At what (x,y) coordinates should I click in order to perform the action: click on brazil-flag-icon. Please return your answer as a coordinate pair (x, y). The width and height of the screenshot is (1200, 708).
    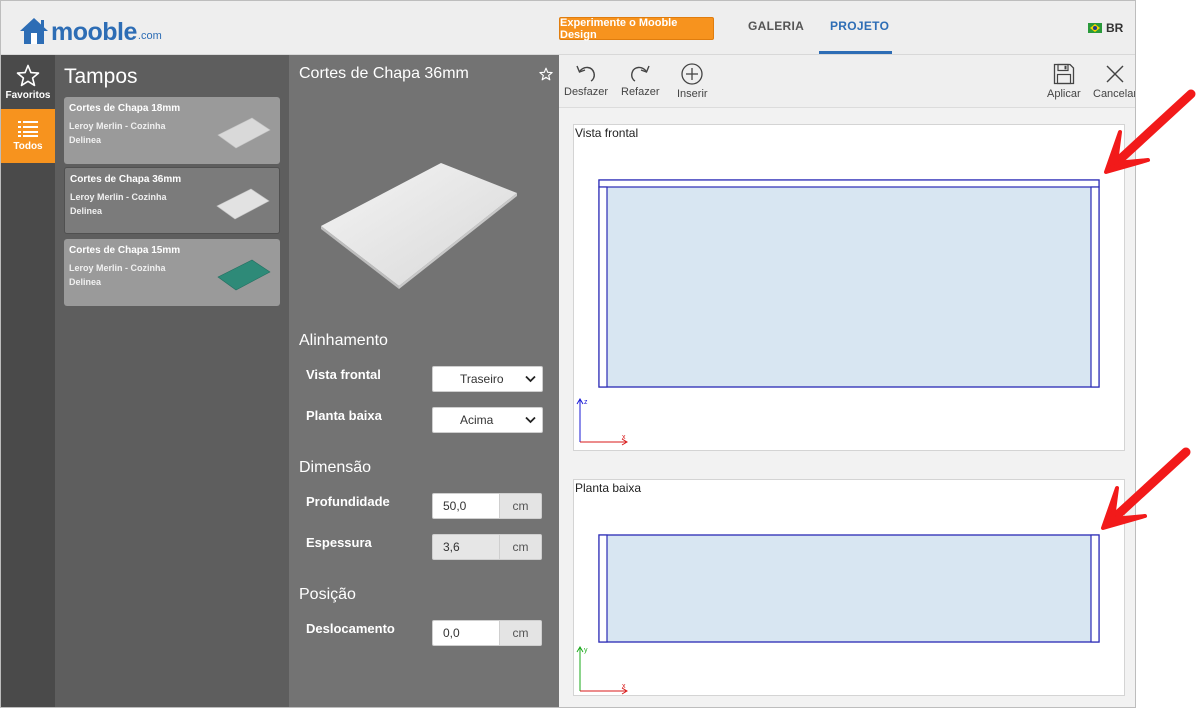
    Looking at the image, I should click on (1095, 28).